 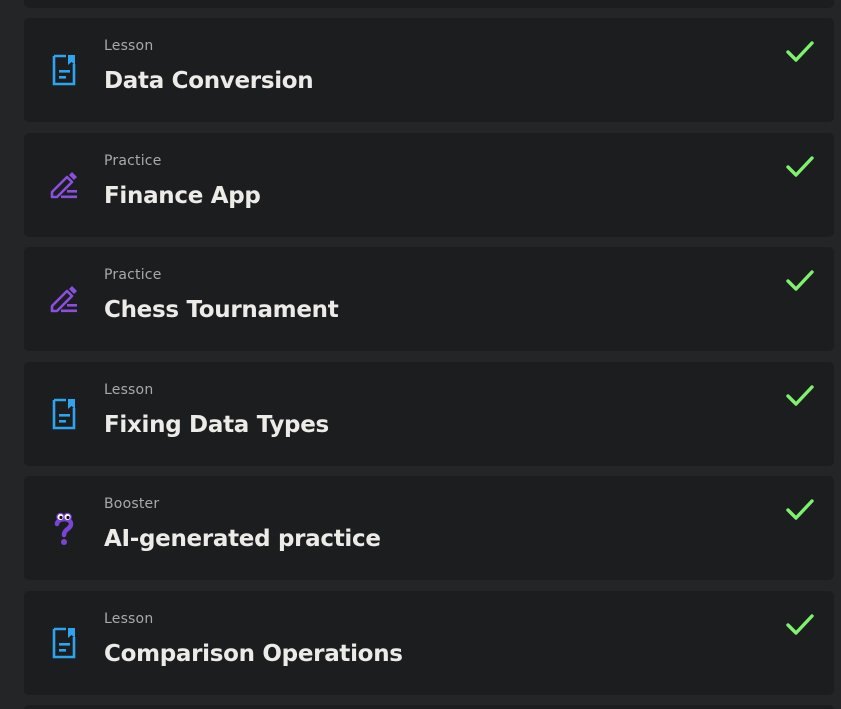 What do you see at coordinates (242, 539) in the screenshot?
I see `item-title: AI-generated practice` at bounding box center [242, 539].